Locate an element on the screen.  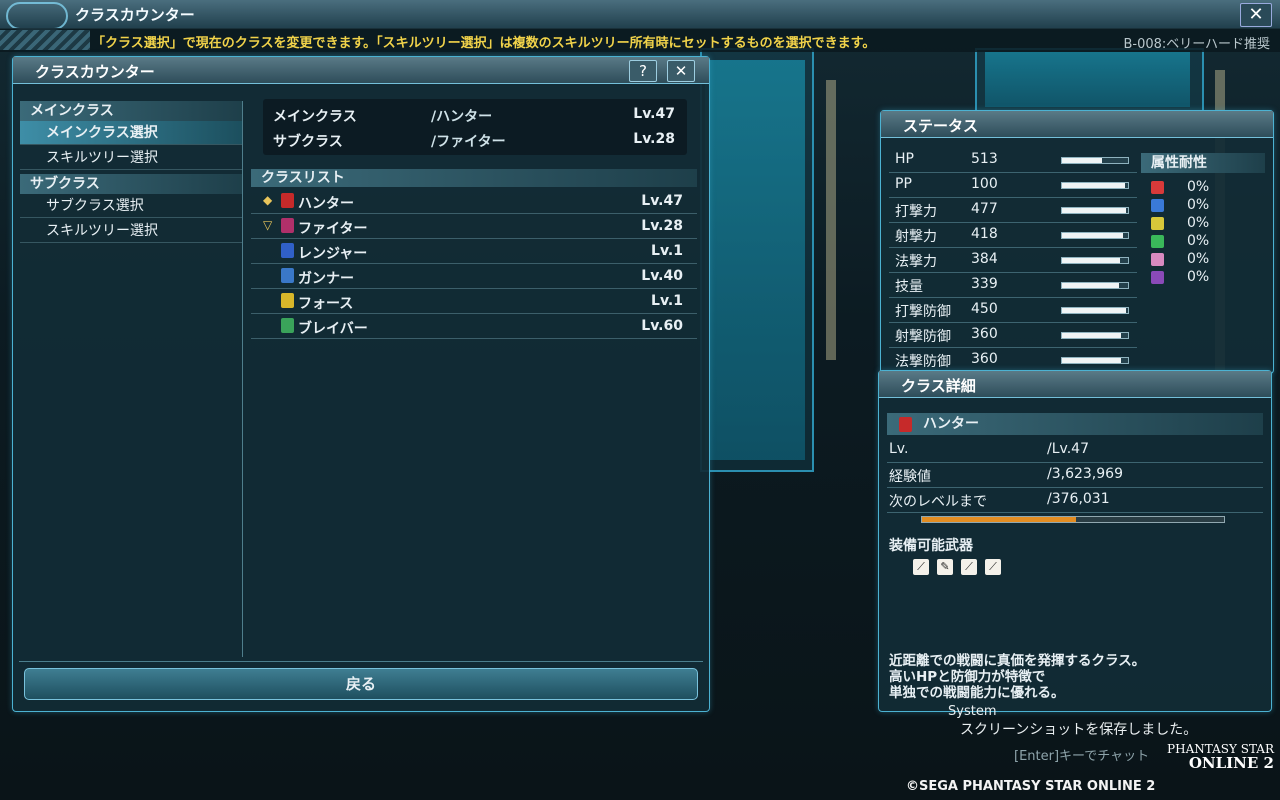
location-label: B-008:ベリーハード推奨 is located at coordinates (1196, 44).